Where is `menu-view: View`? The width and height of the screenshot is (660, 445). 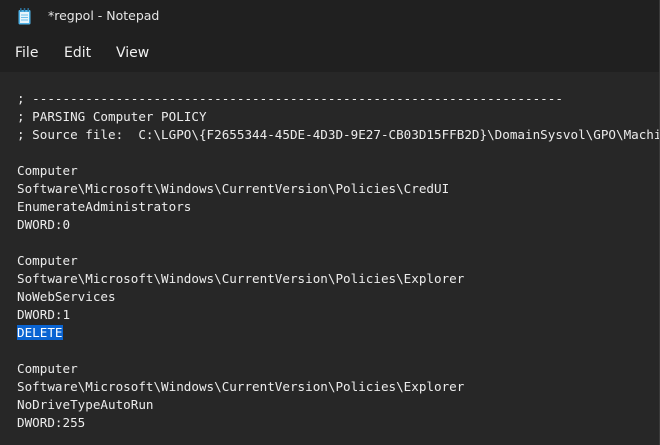 menu-view: View is located at coordinates (132, 53).